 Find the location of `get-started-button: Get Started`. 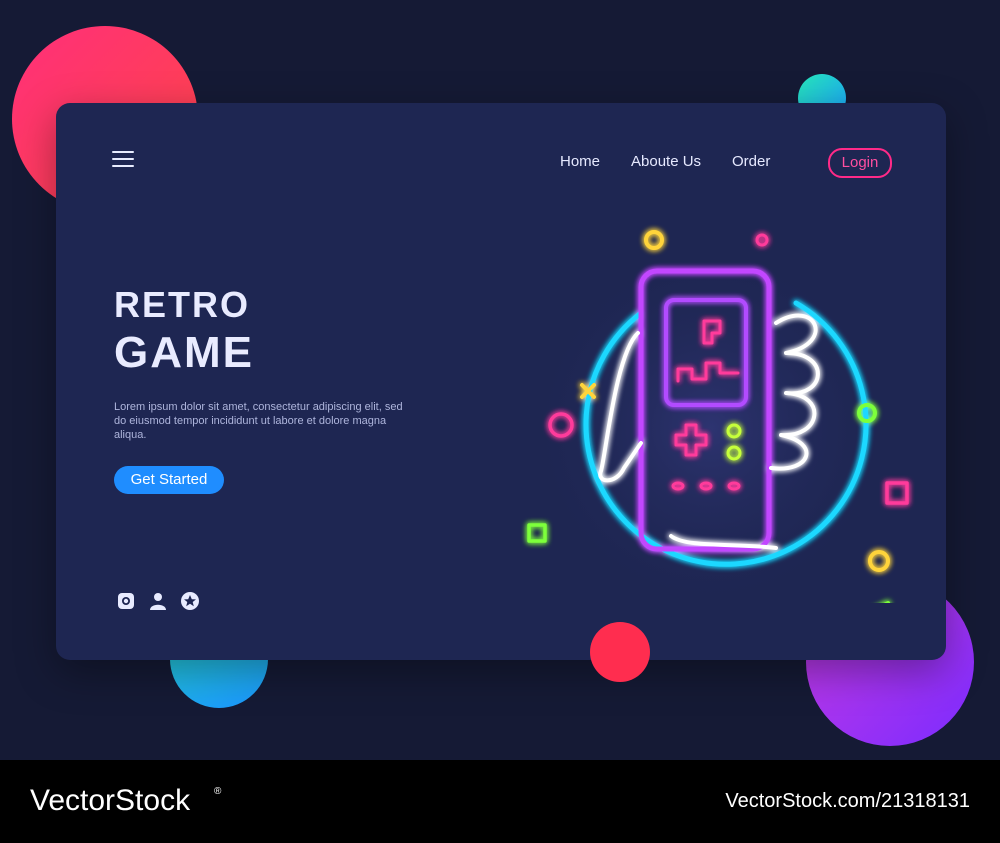

get-started-button: Get Started is located at coordinates (169, 480).